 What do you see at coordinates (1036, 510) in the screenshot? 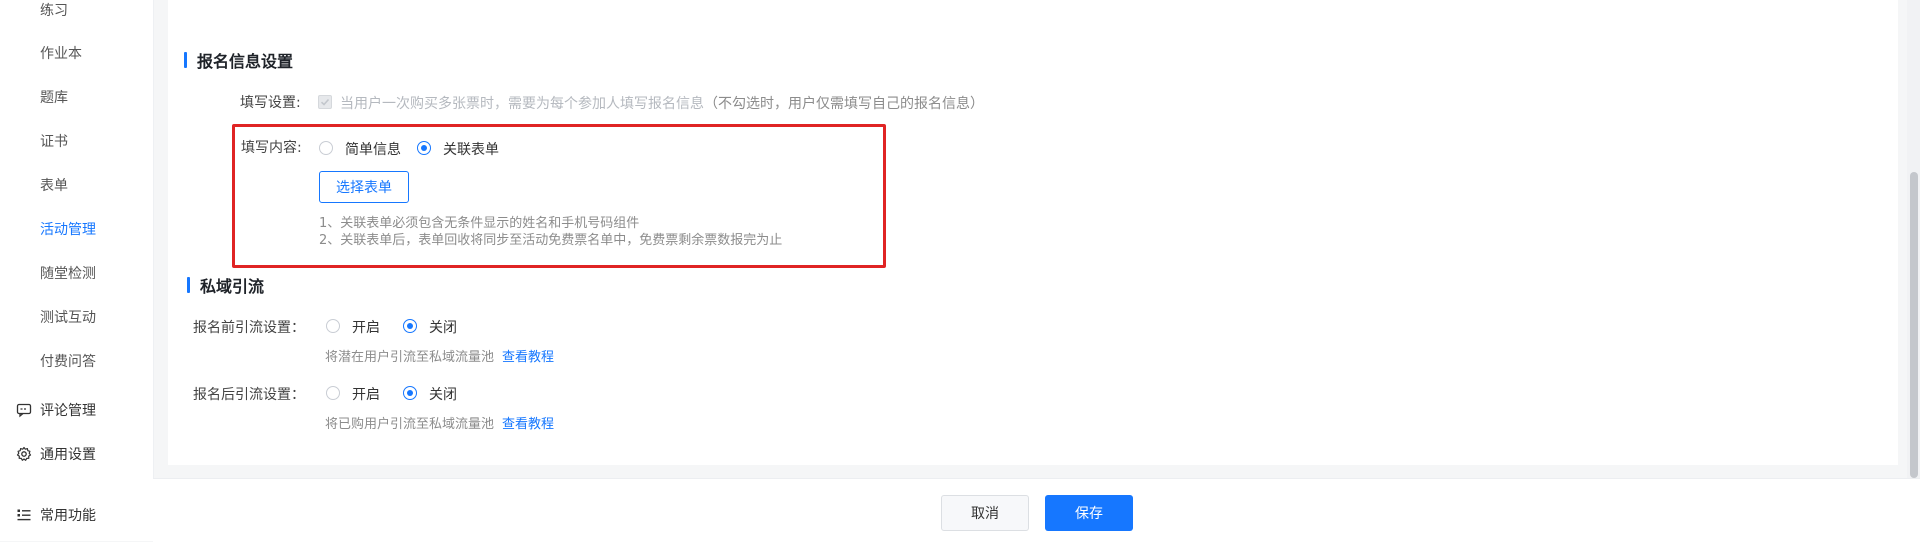
I see `footer-bar` at bounding box center [1036, 510].